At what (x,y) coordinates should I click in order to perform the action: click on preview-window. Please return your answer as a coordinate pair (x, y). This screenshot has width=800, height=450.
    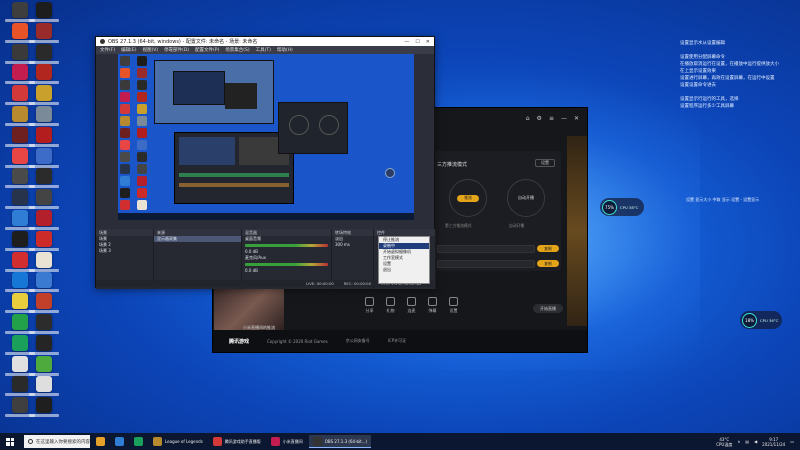
    Looking at the image, I should click on (214, 92).